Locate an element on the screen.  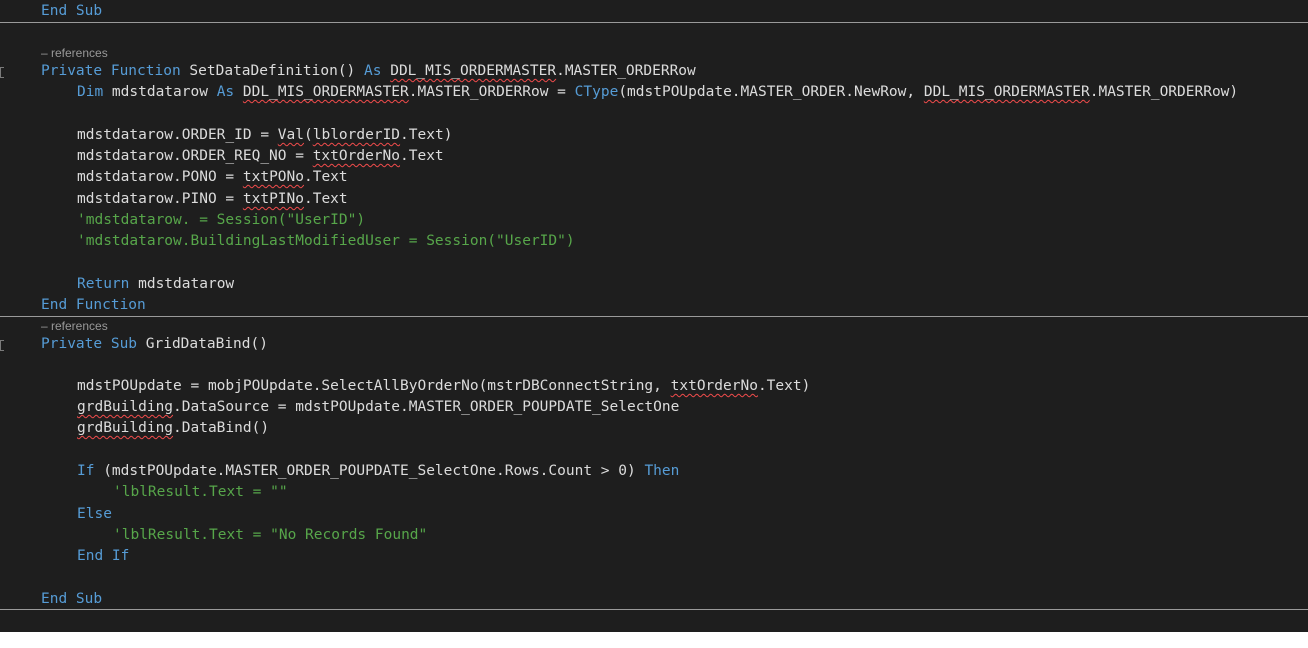
function-signature-griddatabind: Private Sub GridDataBind() is located at coordinates (154, 344).